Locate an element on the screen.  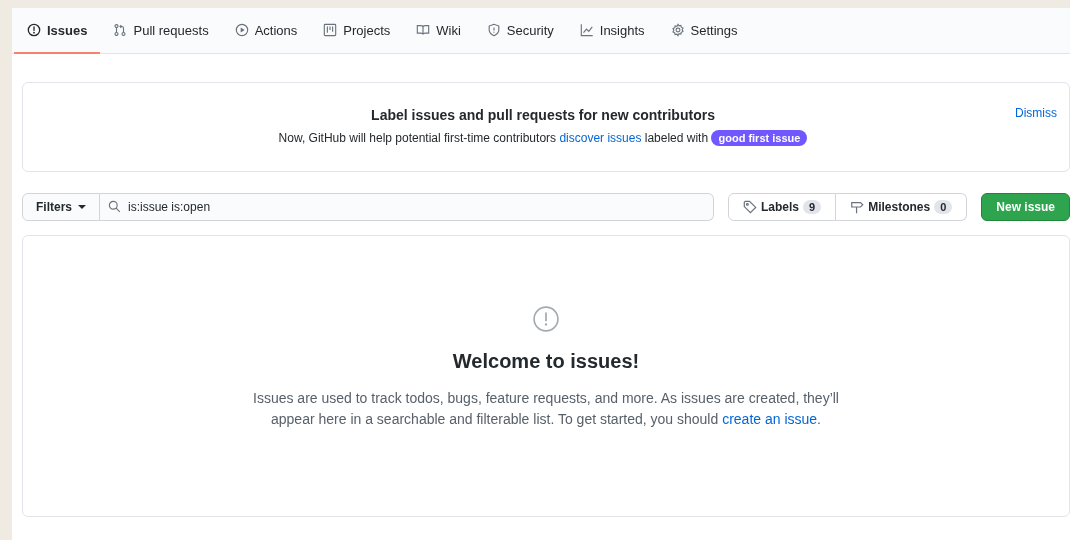
shield-icon is located at coordinates (493, 30).